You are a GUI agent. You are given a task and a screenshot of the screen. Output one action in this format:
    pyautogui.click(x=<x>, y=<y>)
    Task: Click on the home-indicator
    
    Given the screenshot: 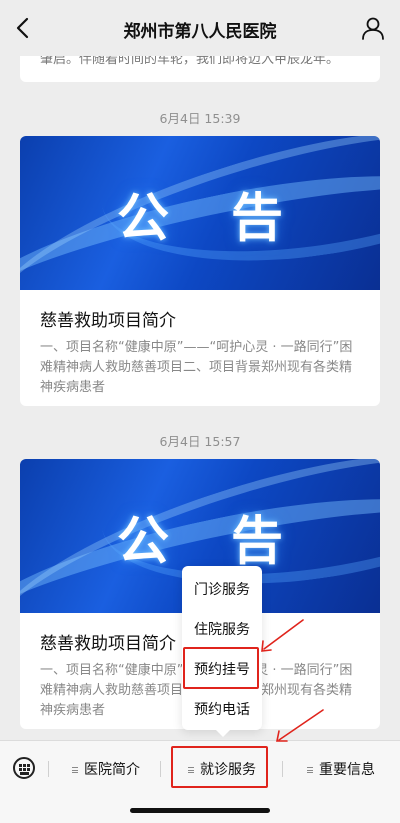 What is the action you would take?
    pyautogui.click(x=200, y=810)
    